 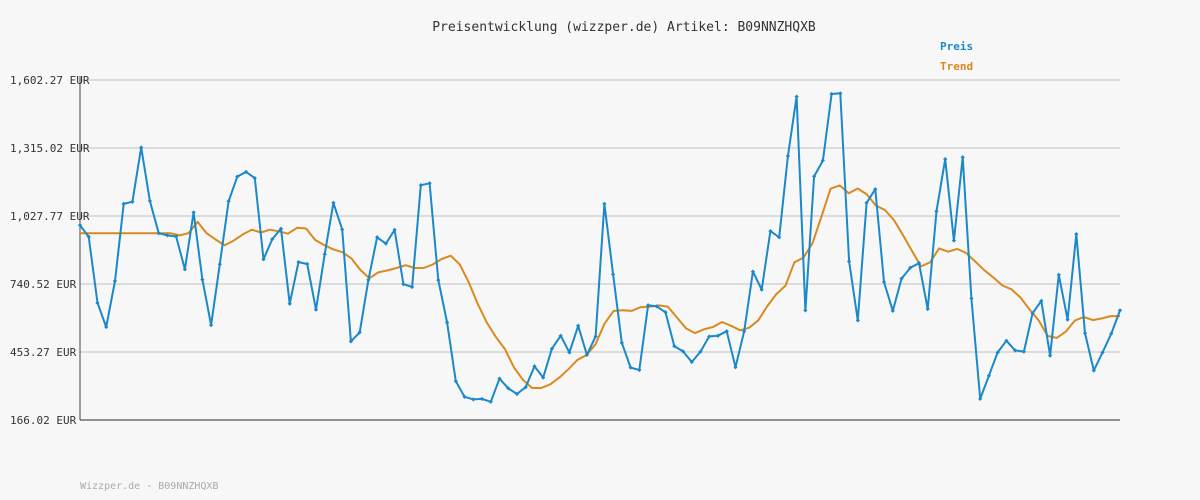 I want to click on y-tick-label: 1,602.27 EUR, so click(x=50, y=80).